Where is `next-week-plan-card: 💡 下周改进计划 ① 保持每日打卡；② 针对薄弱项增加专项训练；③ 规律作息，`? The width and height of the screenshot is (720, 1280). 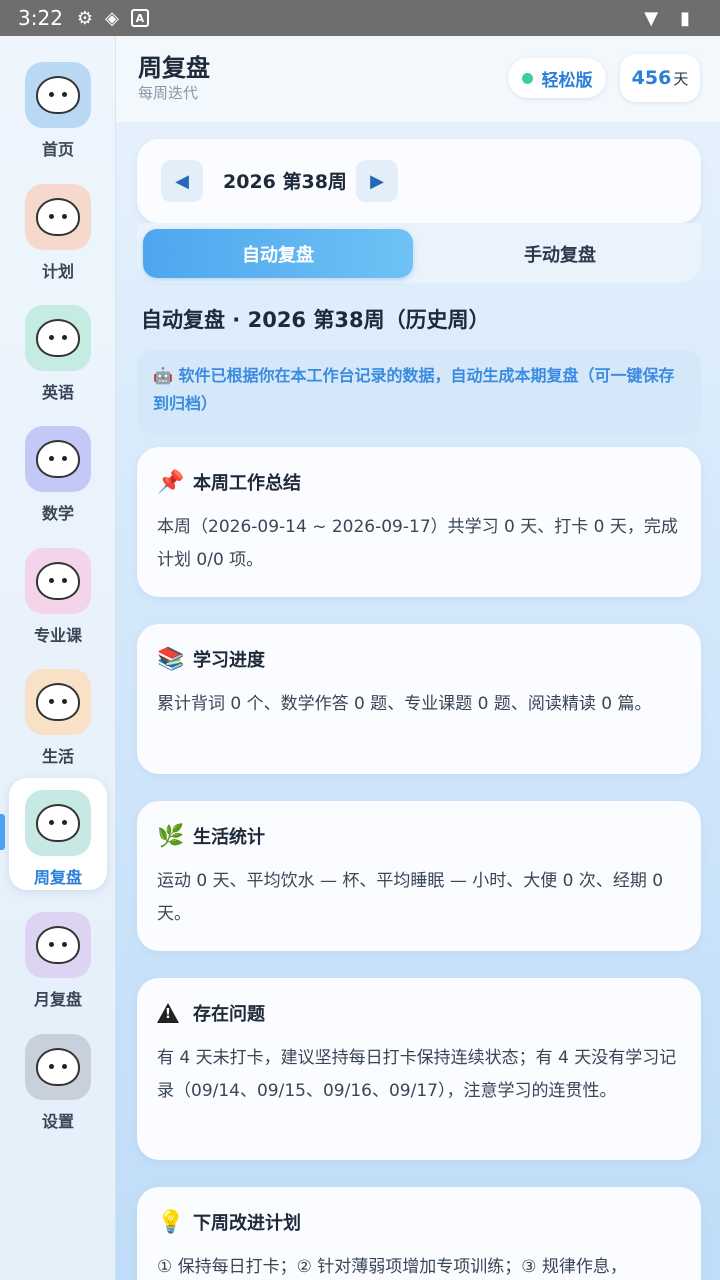 next-week-plan-card: 💡 下周改进计划 ① 保持每日打卡；② 针对薄弱项增加专项训练；③ 规律作息， is located at coordinates (419, 1233).